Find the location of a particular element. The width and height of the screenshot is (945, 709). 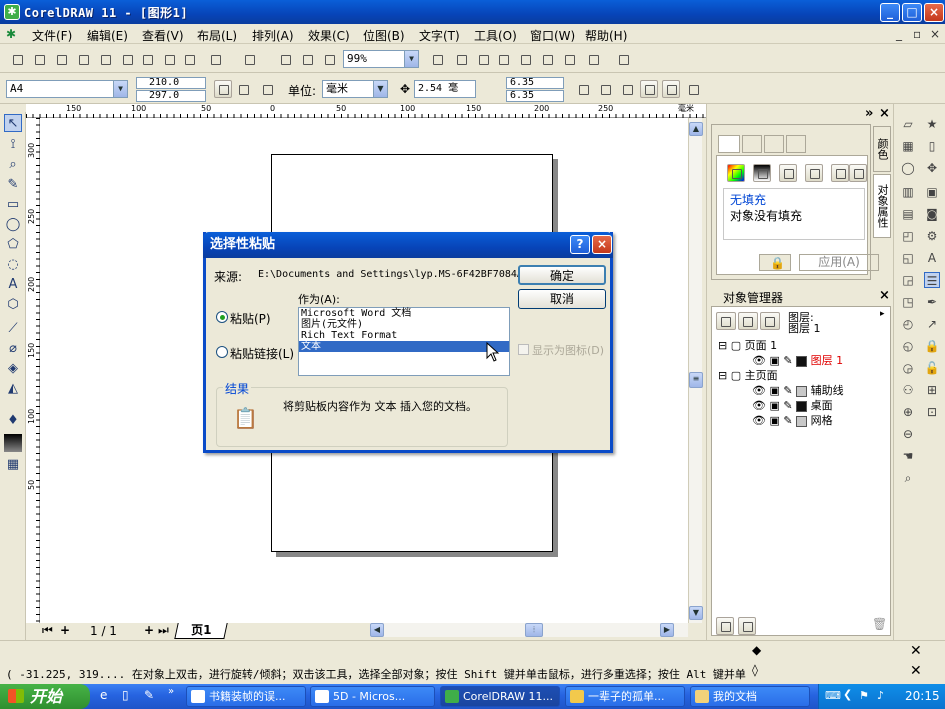

duplicate-x-field: 6.35 is located at coordinates (535, 83).